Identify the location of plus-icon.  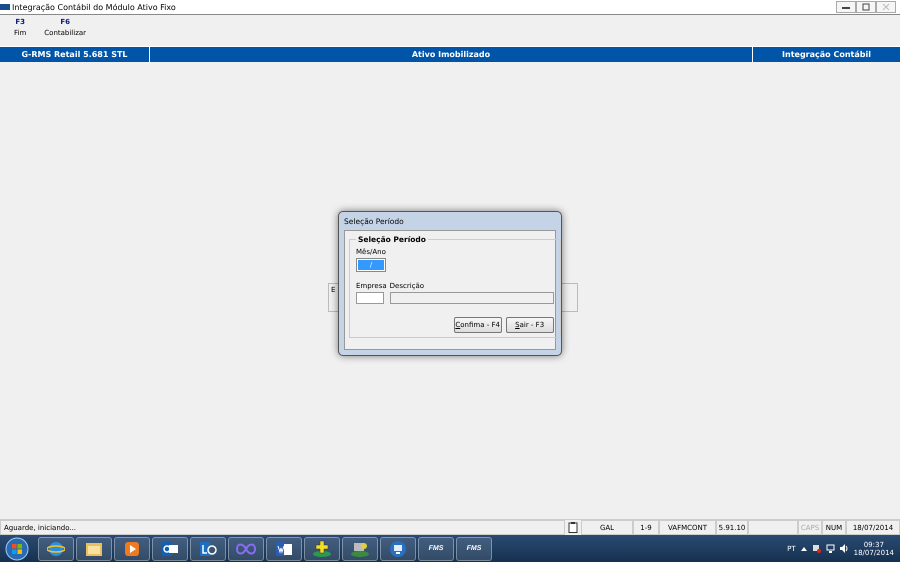
(322, 549).